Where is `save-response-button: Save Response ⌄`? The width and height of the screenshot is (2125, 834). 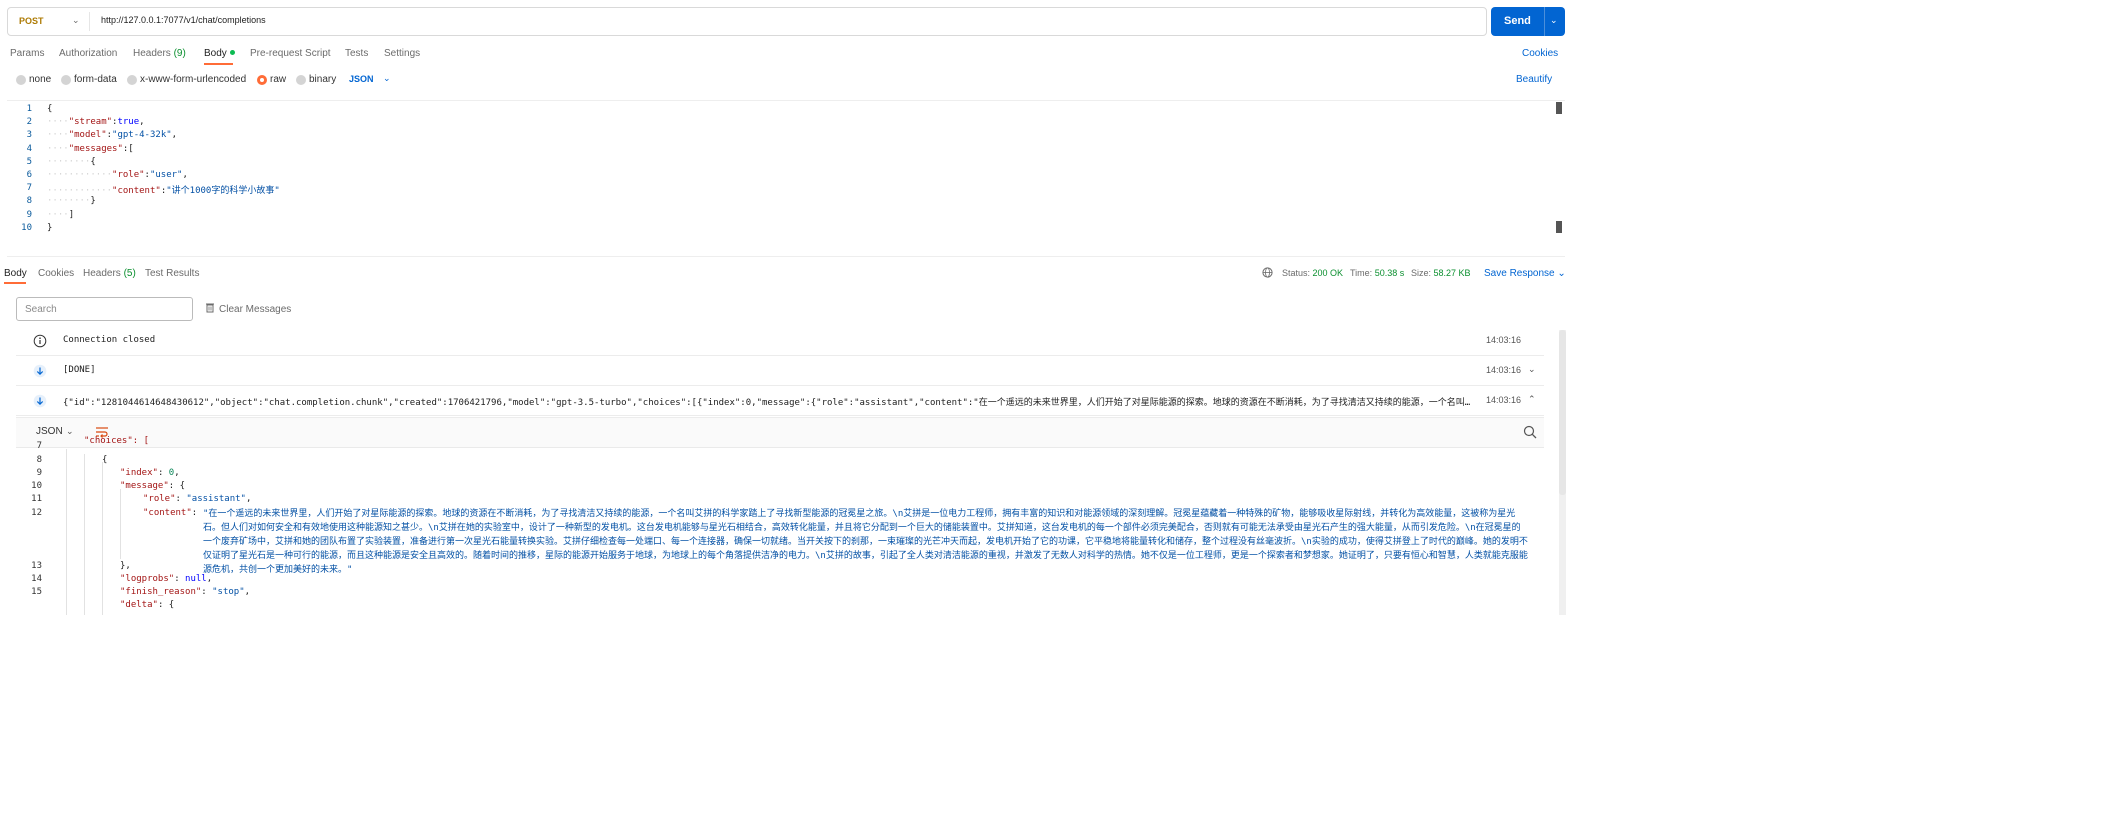 save-response-button: Save Response ⌄ is located at coordinates (1525, 273).